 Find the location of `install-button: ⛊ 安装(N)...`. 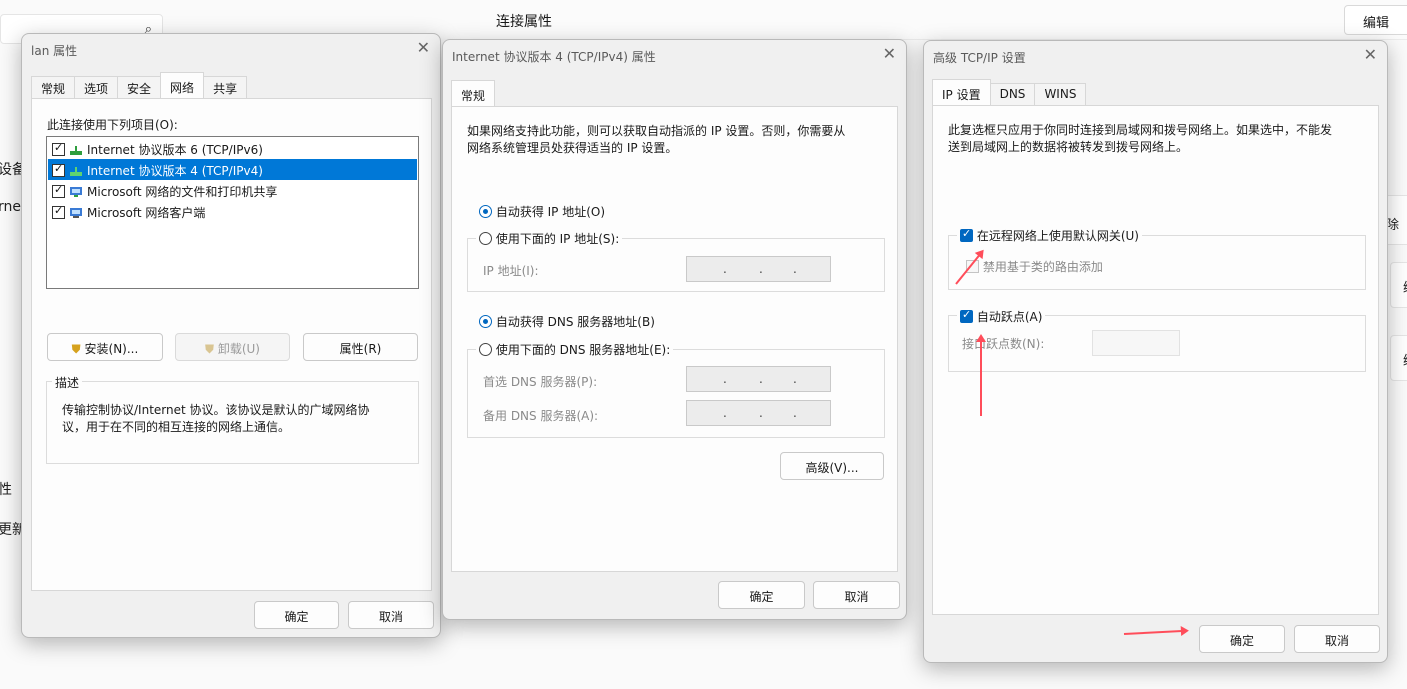

install-button: ⛊ 安装(N)... is located at coordinates (105, 347).